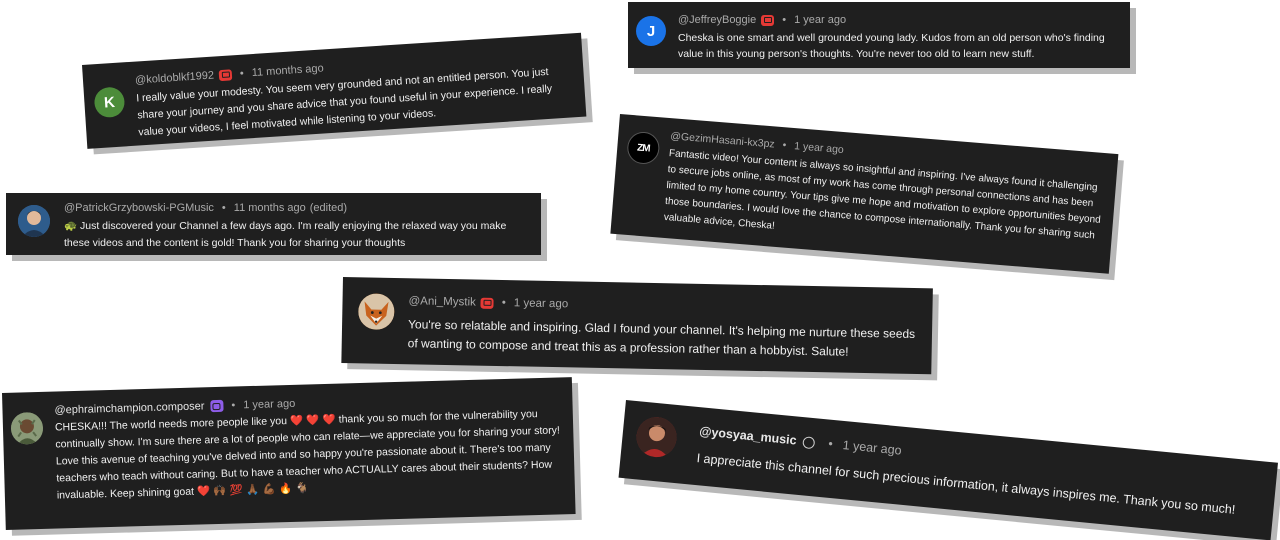 This screenshot has width=1280, height=540. I want to click on comment-author: @koldoblkf1992, so click(175, 78).